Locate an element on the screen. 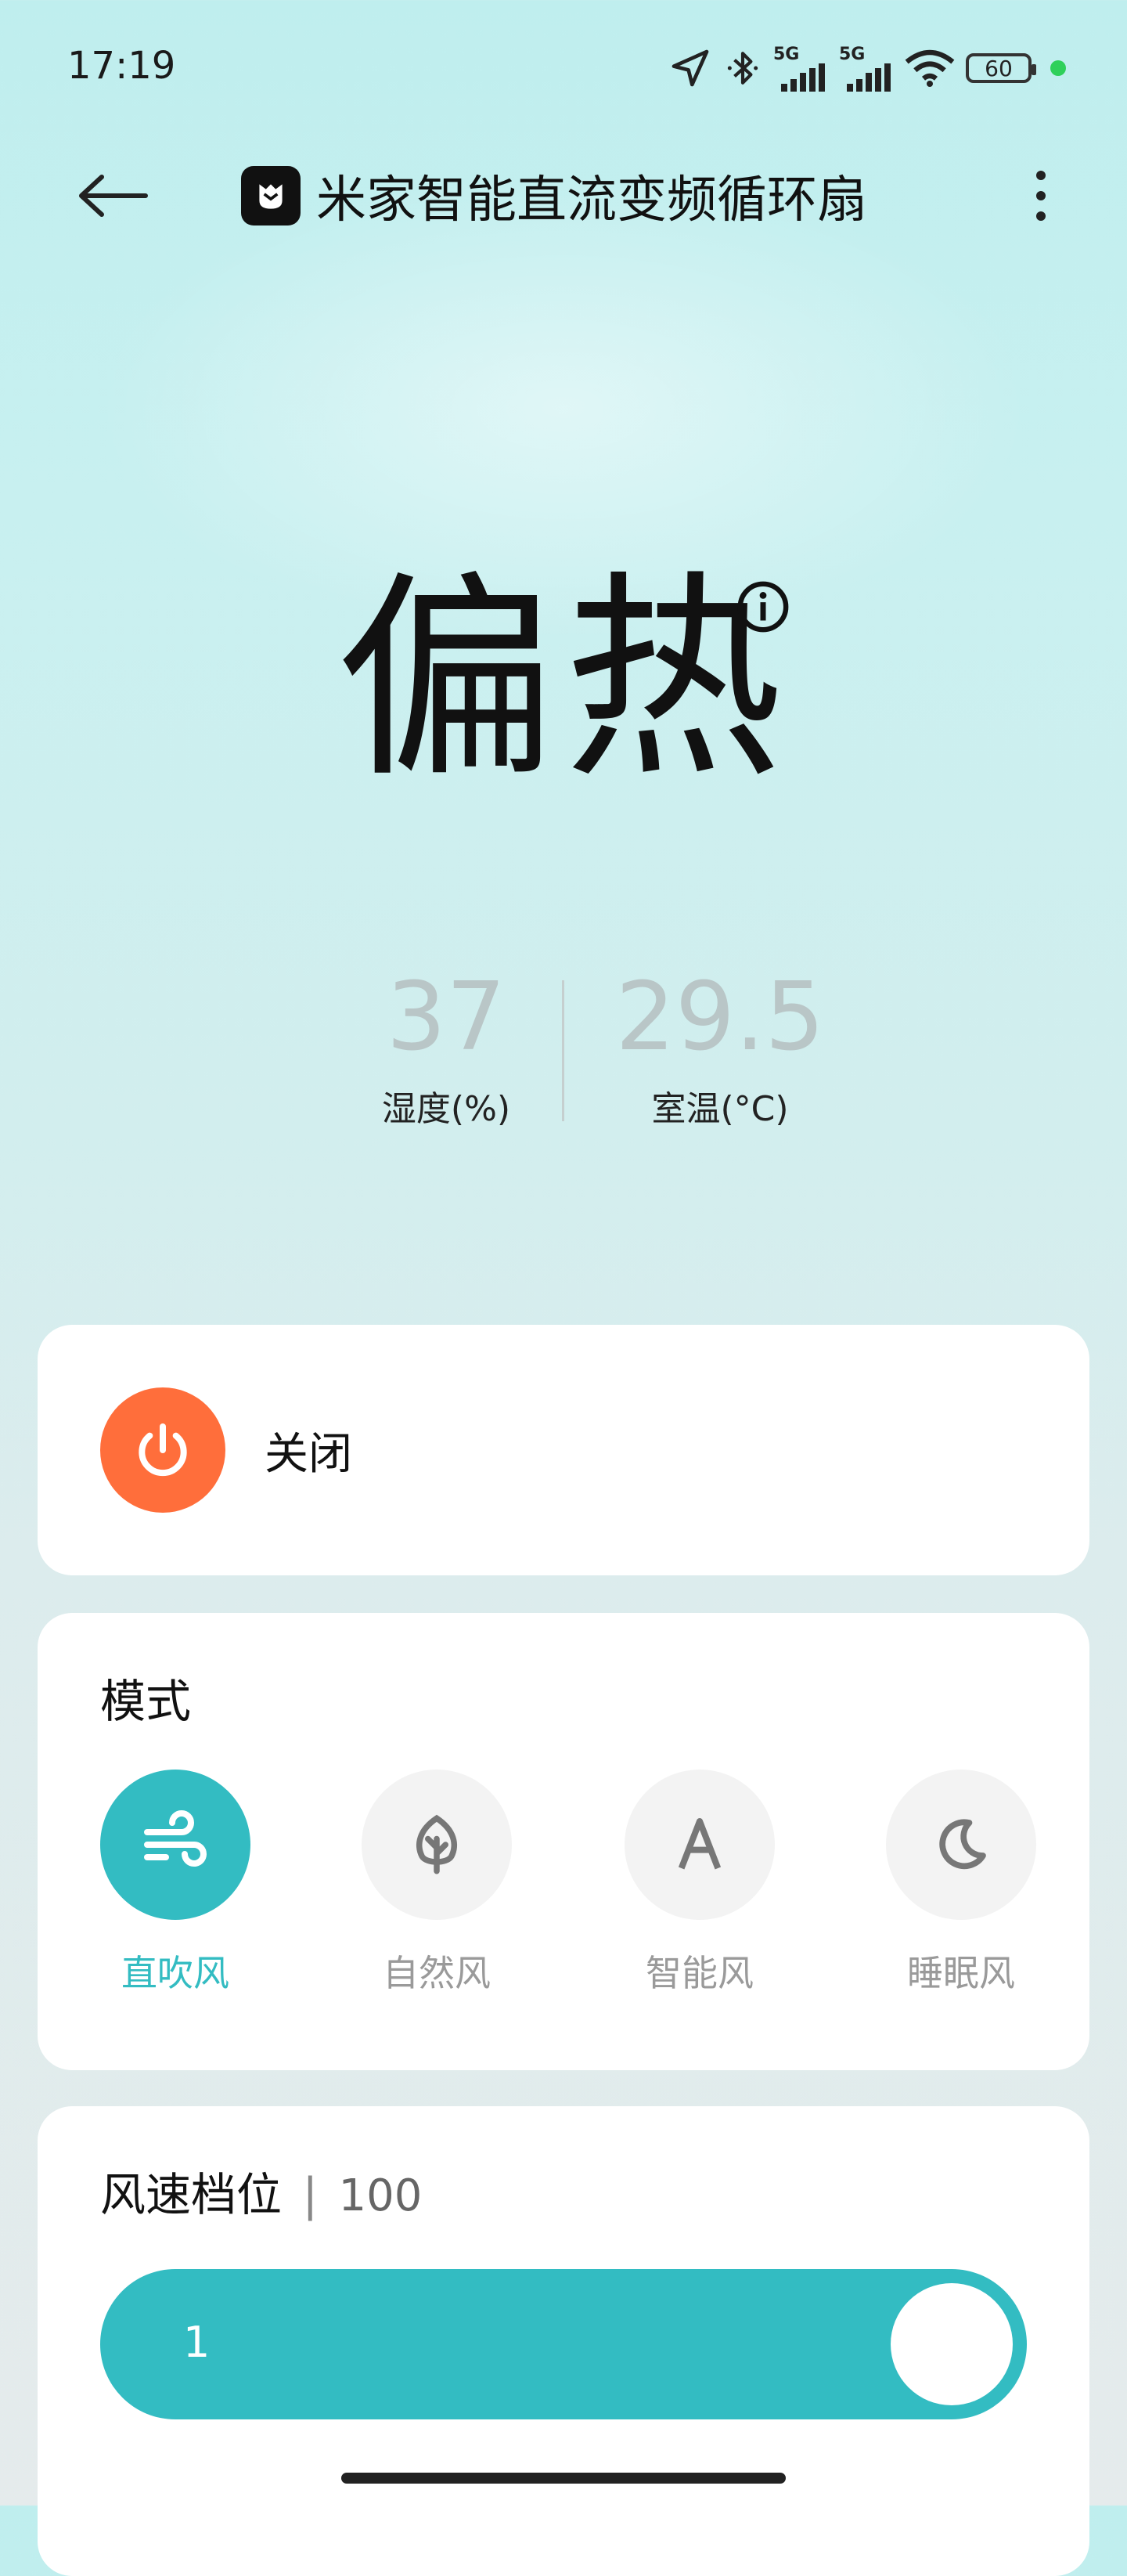  mode-sleep-wind: 睡眠风 is located at coordinates (961, 1884).